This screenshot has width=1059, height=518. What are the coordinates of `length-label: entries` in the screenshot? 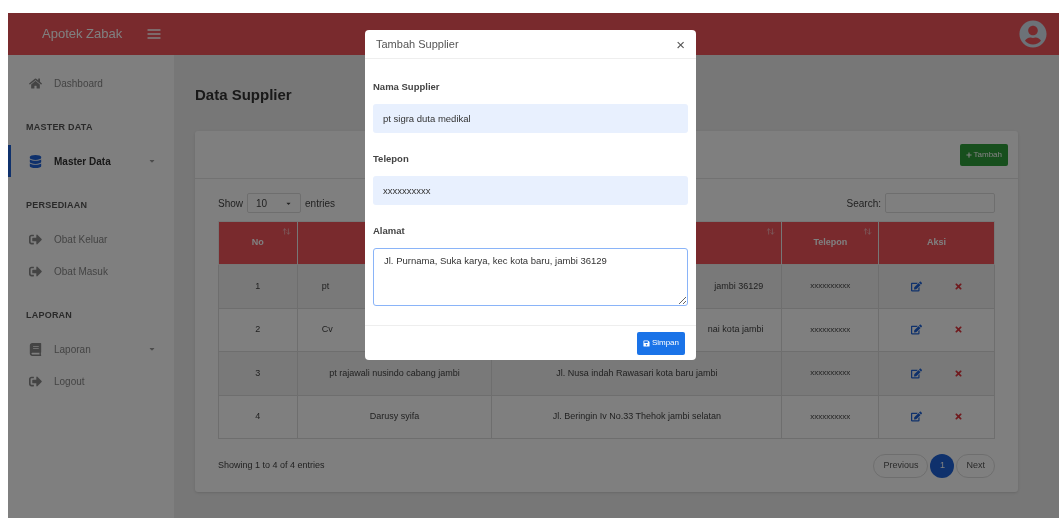 It's located at (320, 203).